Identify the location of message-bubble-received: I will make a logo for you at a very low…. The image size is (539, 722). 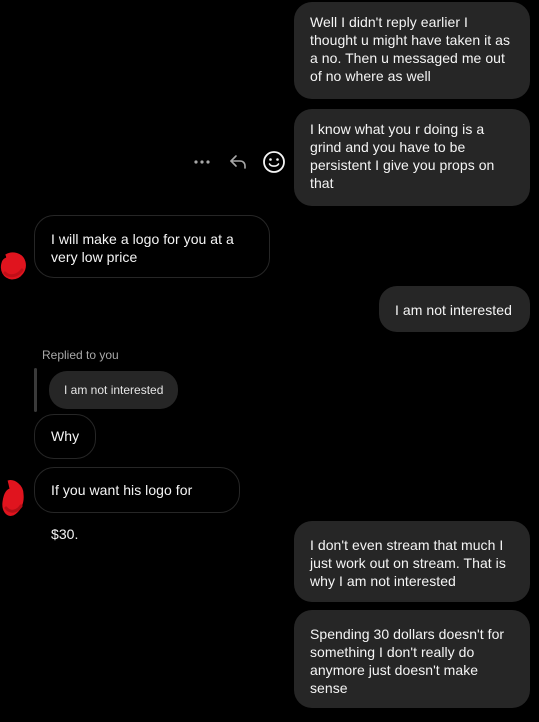
(152, 246).